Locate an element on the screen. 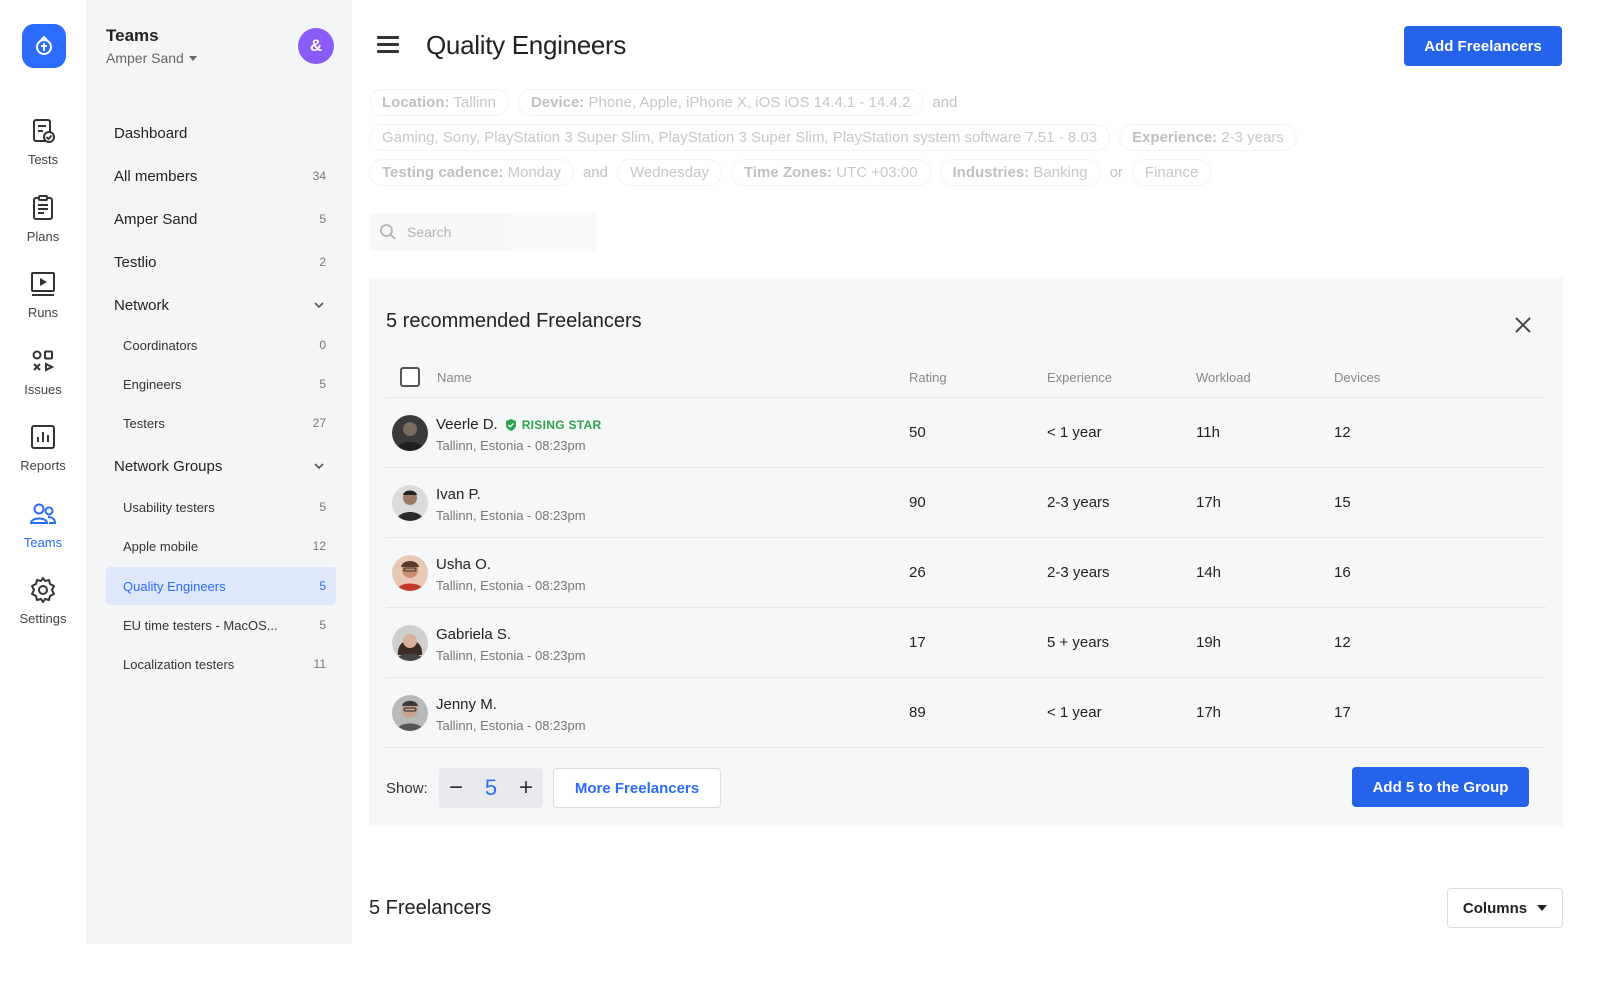  rail-item-plans: Plans is located at coordinates (43, 218).